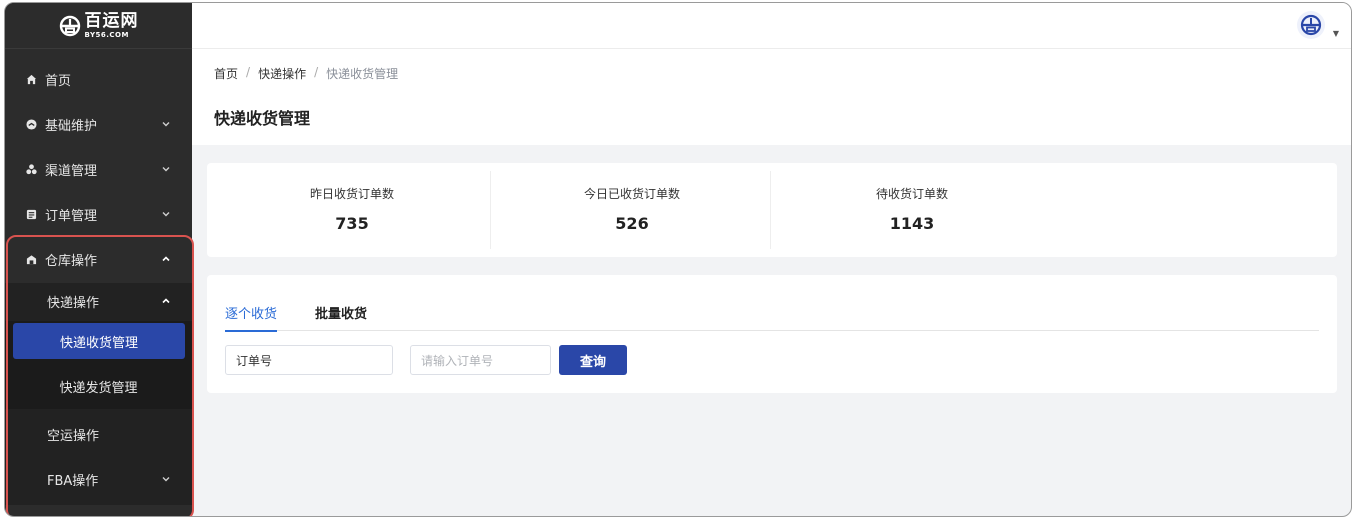  I want to click on sidebar-item-warehouse-operations: 仓库操作, so click(98, 259).